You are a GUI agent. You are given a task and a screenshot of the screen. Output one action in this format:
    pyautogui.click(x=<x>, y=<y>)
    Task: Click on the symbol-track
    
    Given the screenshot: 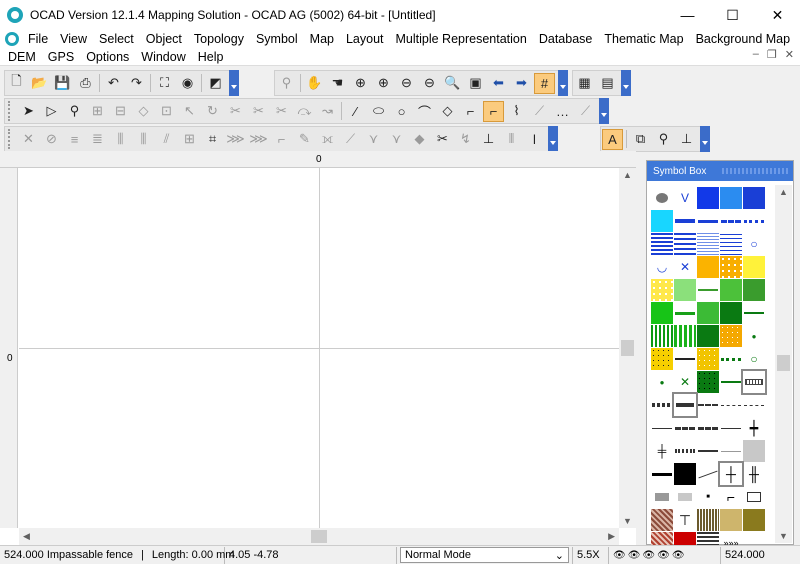 What is the action you would take?
    pyautogui.click(x=685, y=428)
    